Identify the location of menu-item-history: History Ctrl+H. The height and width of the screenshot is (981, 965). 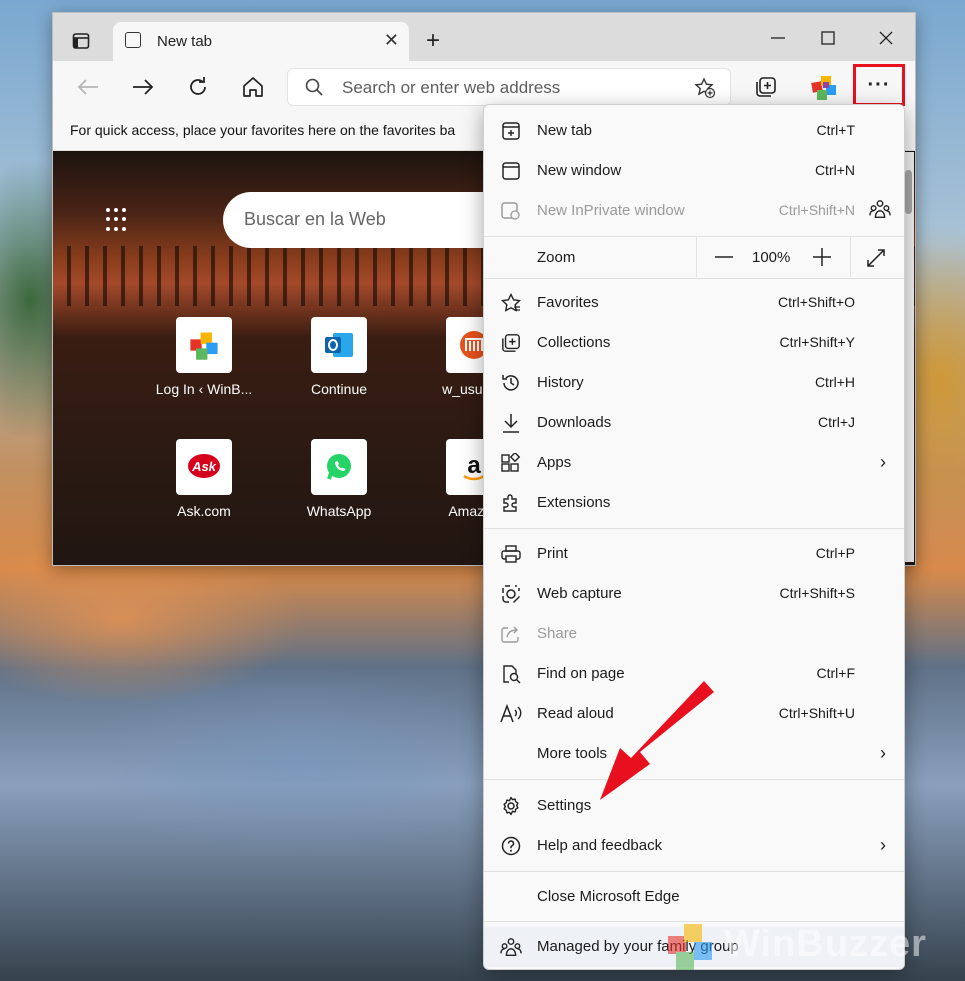
(694, 383).